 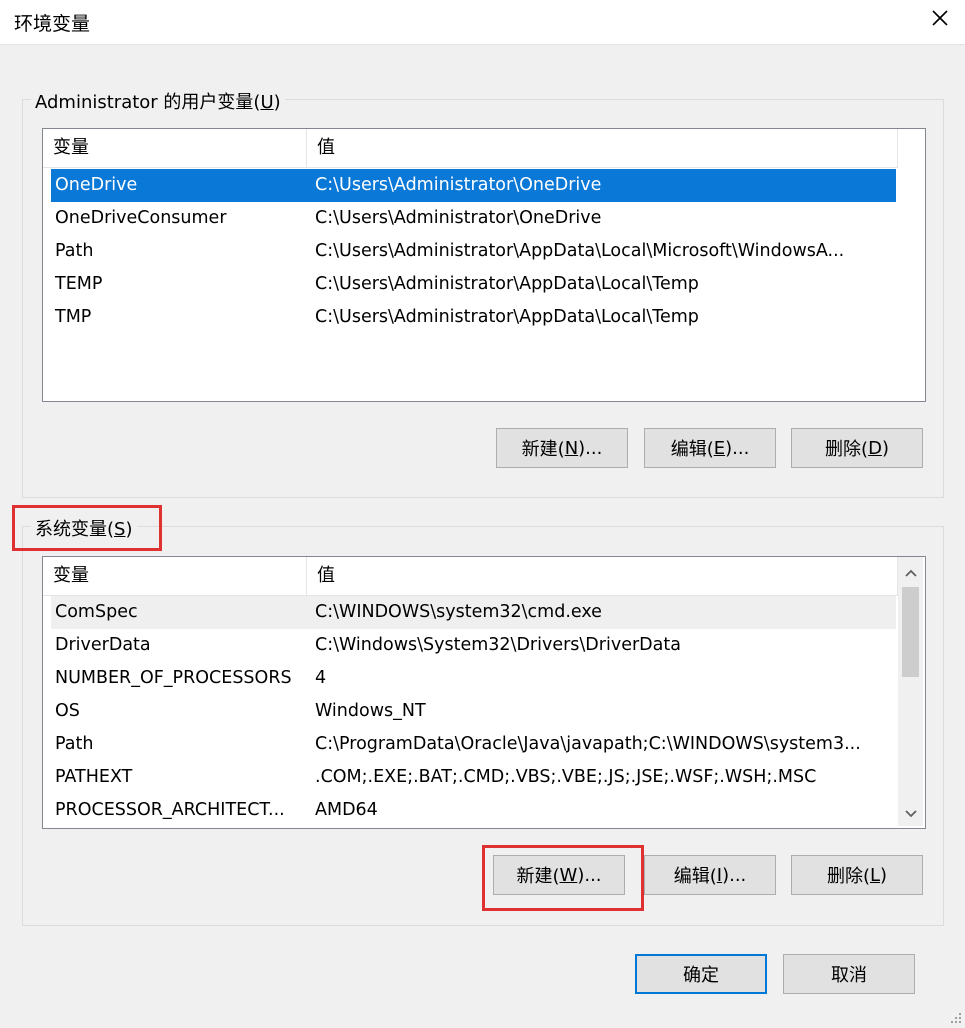 What do you see at coordinates (87, 528) in the screenshot?
I see `annotation-box-system-label` at bounding box center [87, 528].